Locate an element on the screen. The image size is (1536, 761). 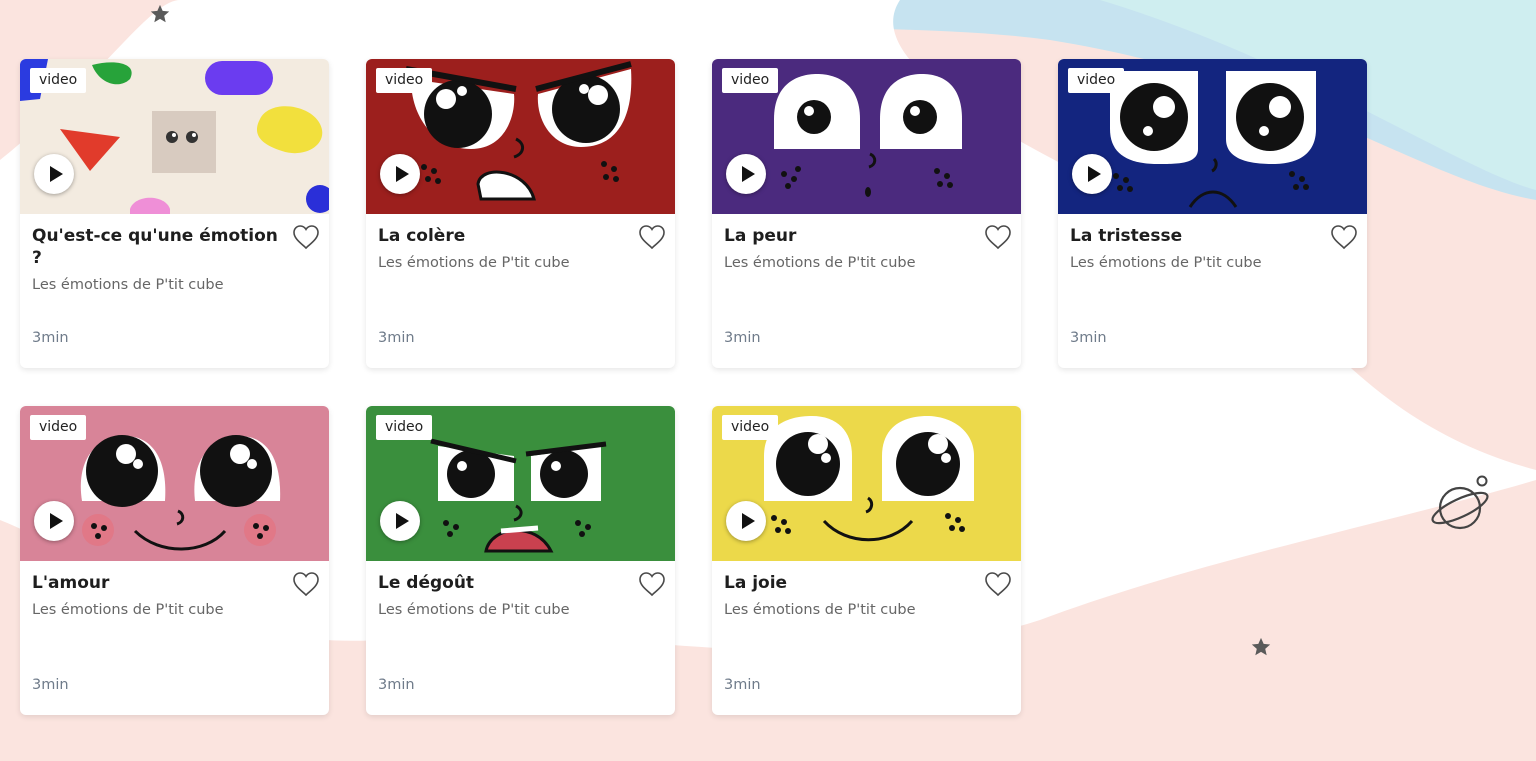
video-title: La joie is located at coordinates (849, 583).